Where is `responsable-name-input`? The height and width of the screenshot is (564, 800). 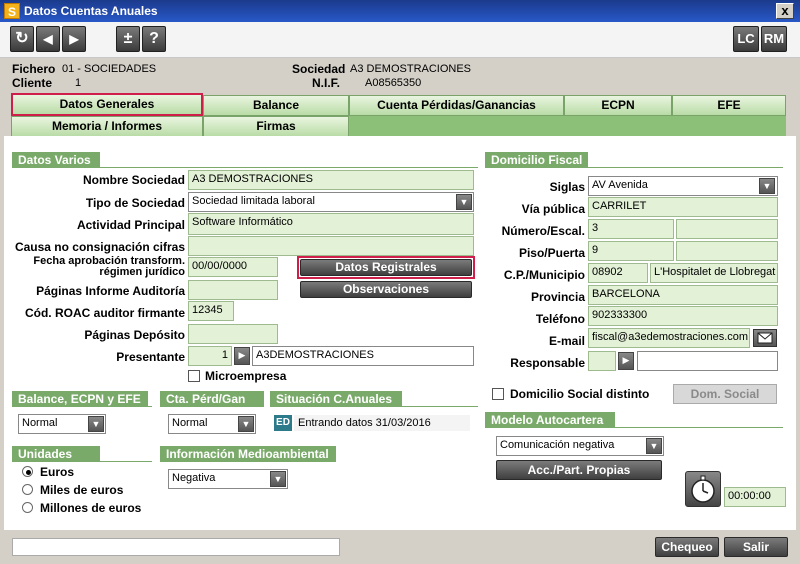
responsable-name-input is located at coordinates (707, 361).